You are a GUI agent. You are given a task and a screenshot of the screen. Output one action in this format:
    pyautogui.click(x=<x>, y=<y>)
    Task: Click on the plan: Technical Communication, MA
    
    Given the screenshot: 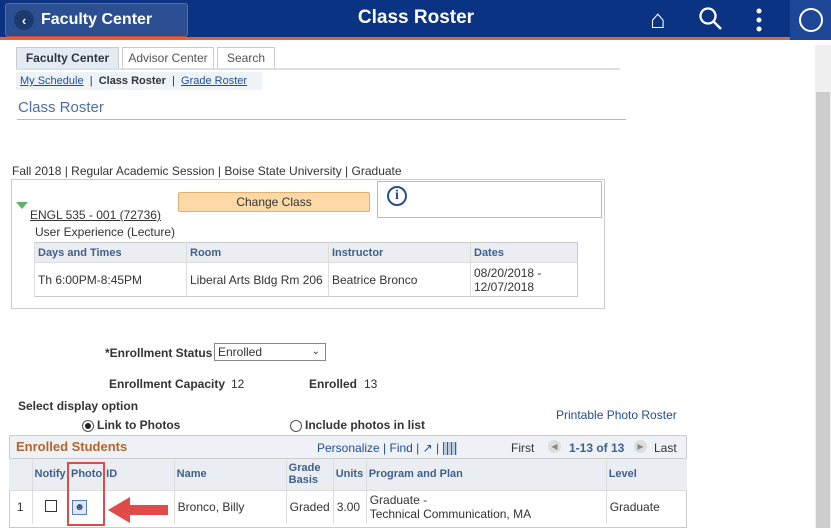 What is the action you would take?
    pyautogui.click(x=450, y=514)
    